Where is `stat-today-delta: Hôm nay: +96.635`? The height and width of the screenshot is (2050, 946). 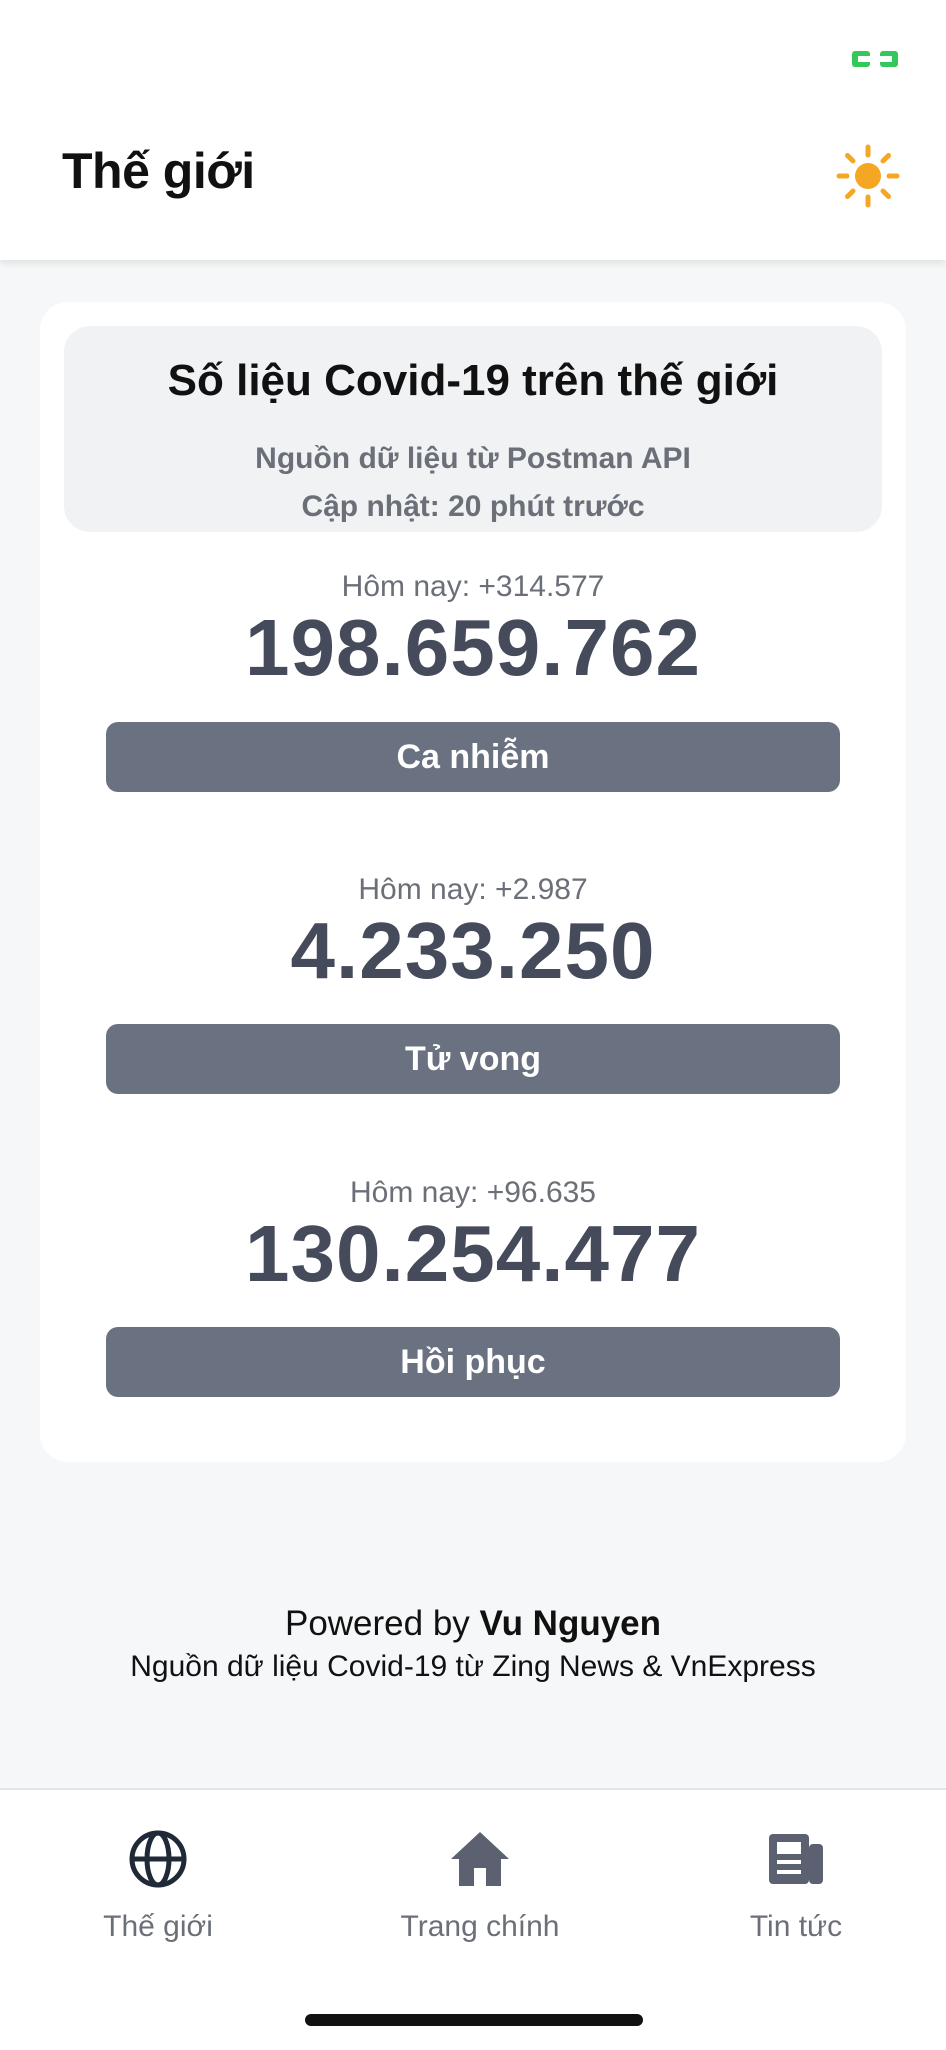
stat-today-delta: Hôm nay: +96.635 is located at coordinates (473, 1192).